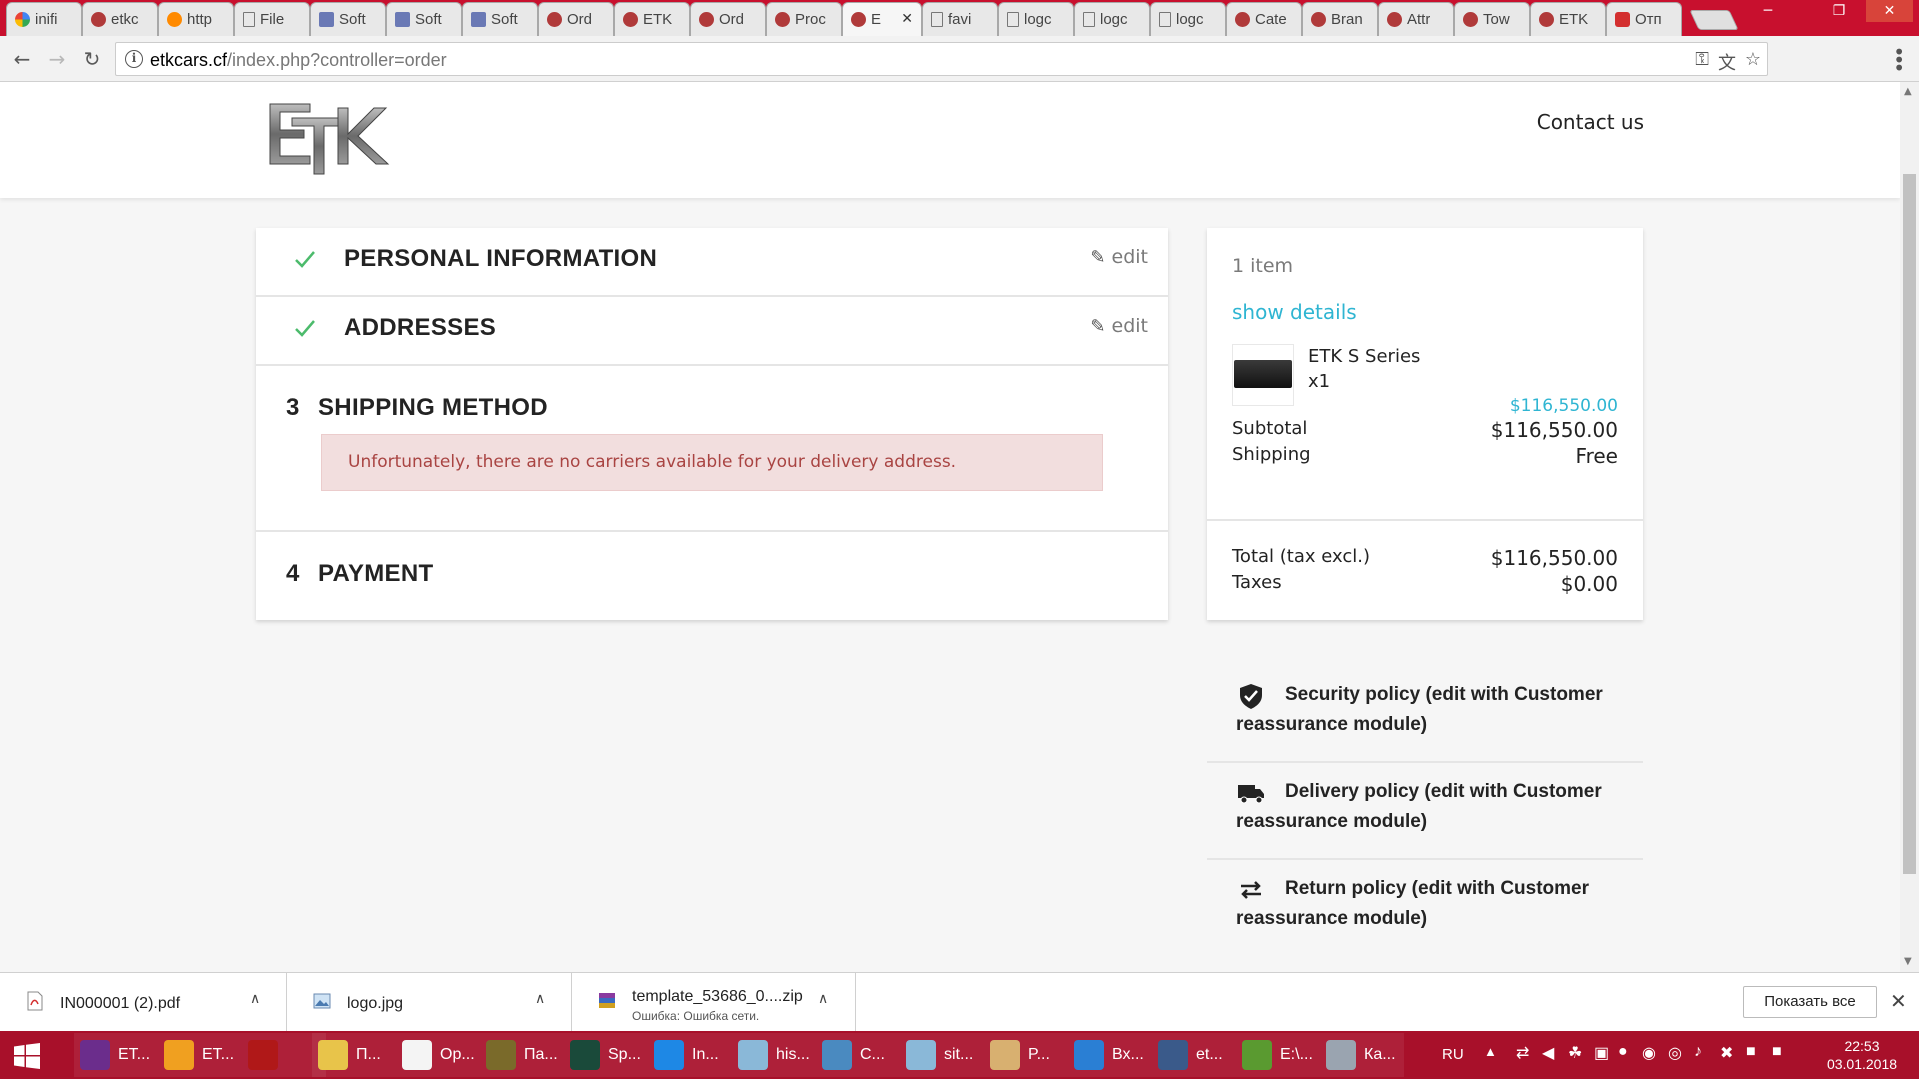 Image resolution: width=1919 pixels, height=1079 pixels. Describe the element at coordinates (1839, 11) in the screenshot. I see `restore-button: ❐` at that location.